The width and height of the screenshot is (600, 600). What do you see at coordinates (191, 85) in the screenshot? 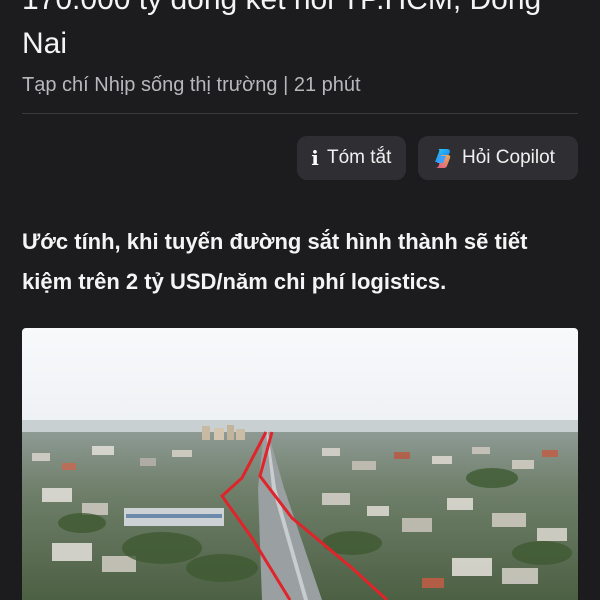
I see `article-source-meta: Tạp chí Nhịp sống thị trường | 21 phút` at bounding box center [191, 85].